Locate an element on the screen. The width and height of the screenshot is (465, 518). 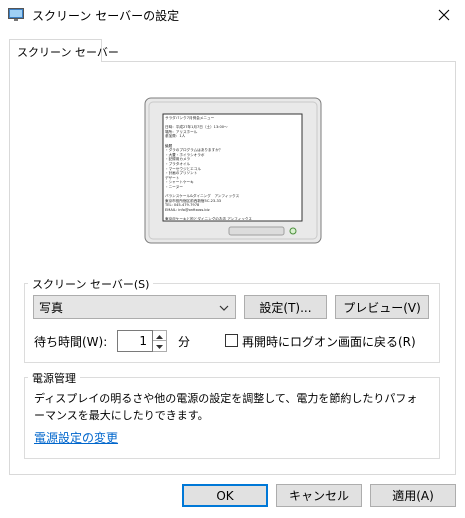
close-button is located at coordinates (444, 15).